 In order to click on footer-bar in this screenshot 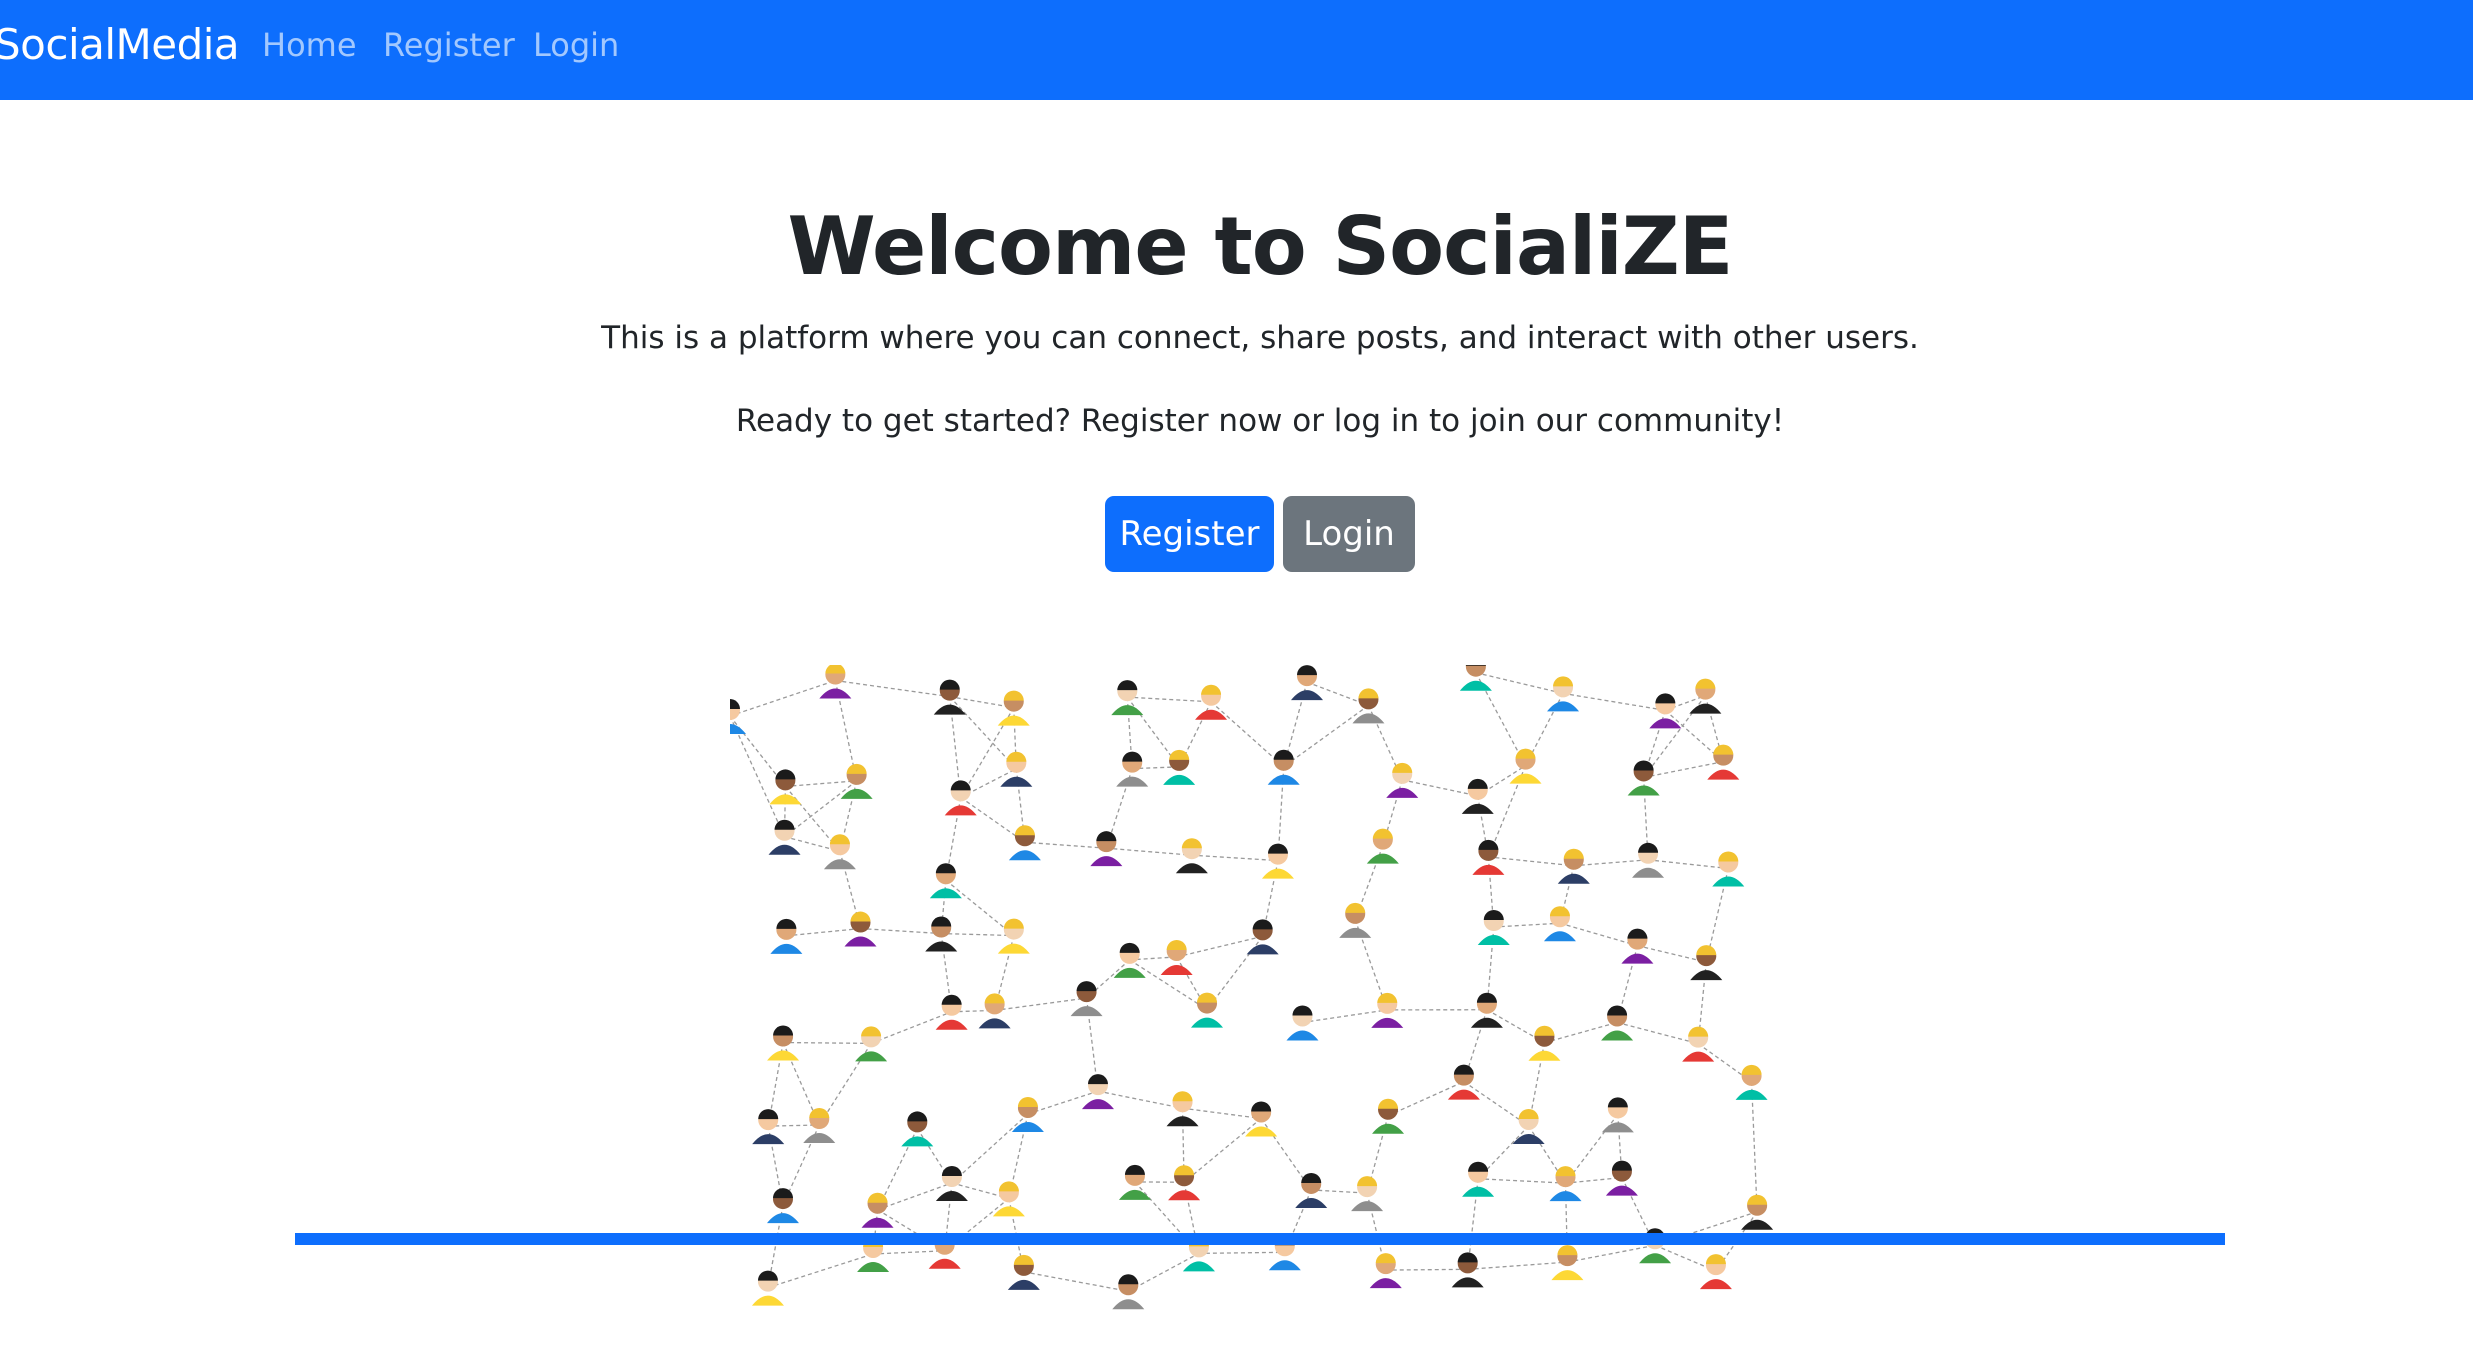, I will do `click(1260, 1239)`.